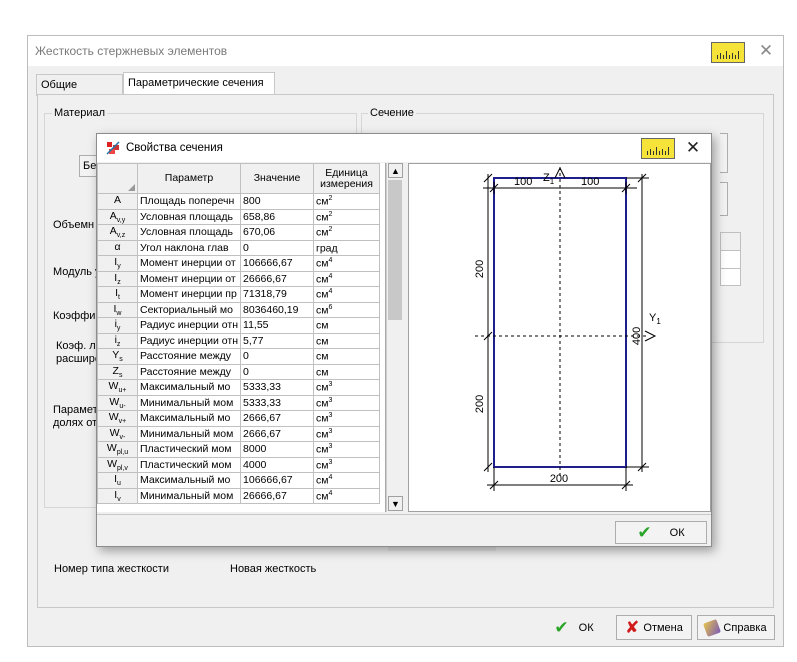 The height and width of the screenshot is (662, 797). I want to click on grid-row: iy Радиус инерции отн 11,55 см, so click(239, 325).